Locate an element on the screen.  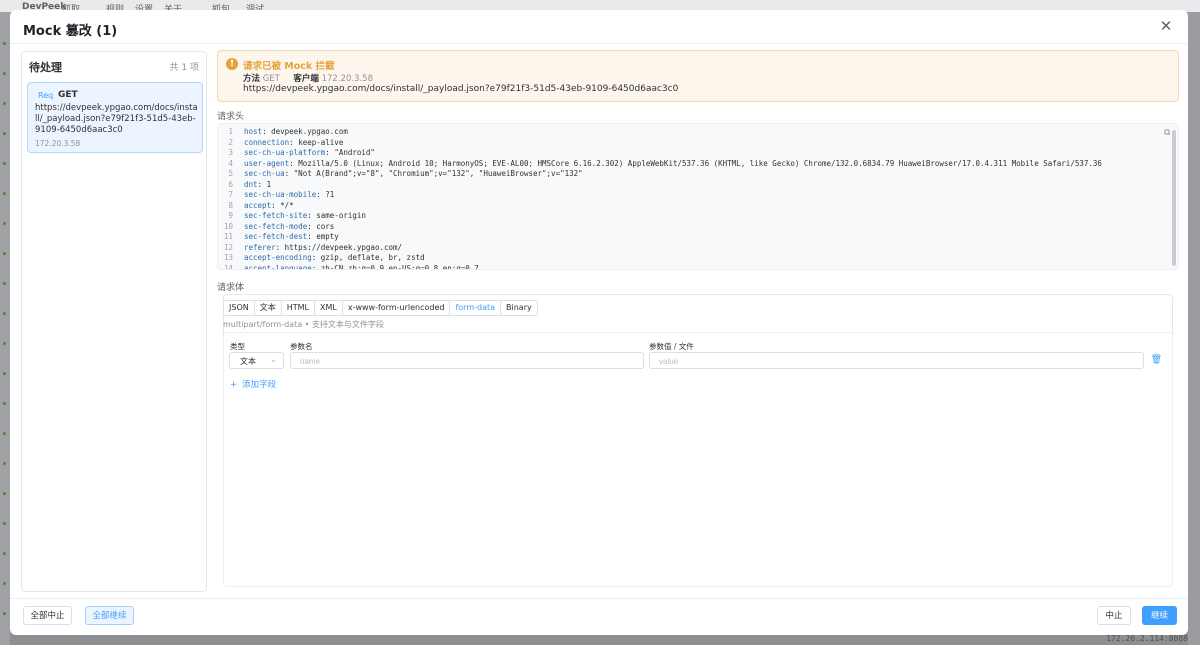
field-value-input is located at coordinates (896, 361).